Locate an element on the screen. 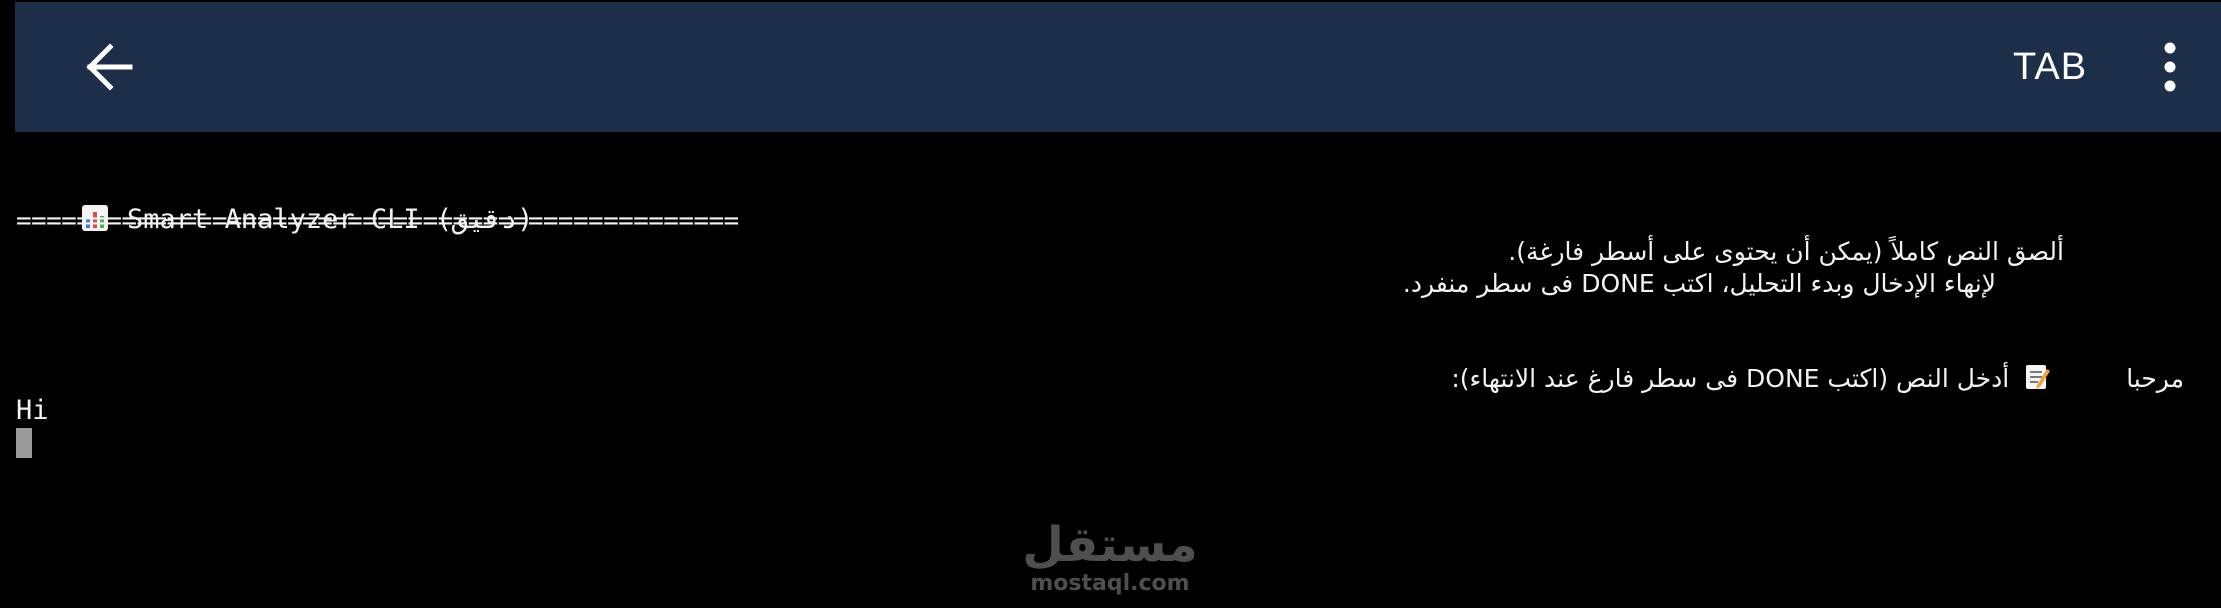  watermark-logo: مستقل mostaql.com is located at coordinates (1110, 557).